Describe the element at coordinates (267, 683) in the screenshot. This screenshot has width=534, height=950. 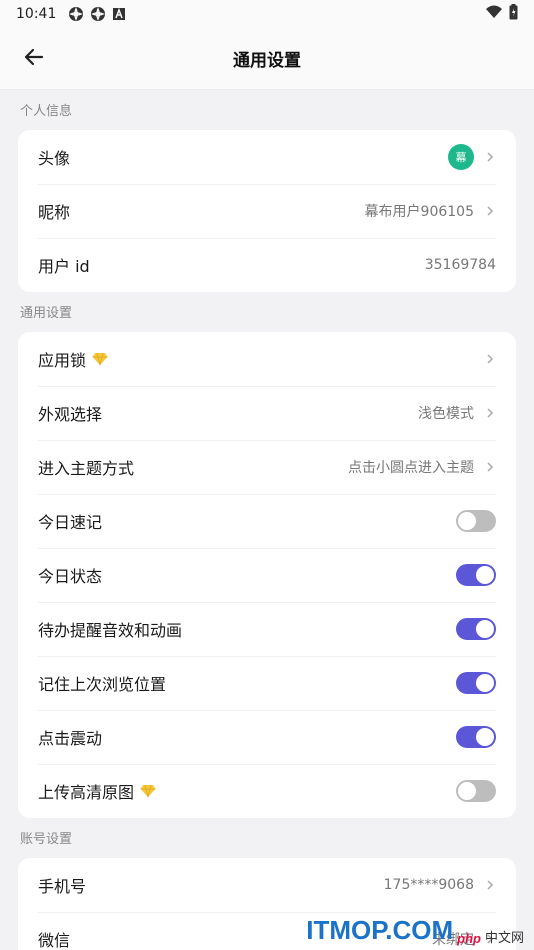
I see `row-remember-position: 记住上次浏览位置` at that location.